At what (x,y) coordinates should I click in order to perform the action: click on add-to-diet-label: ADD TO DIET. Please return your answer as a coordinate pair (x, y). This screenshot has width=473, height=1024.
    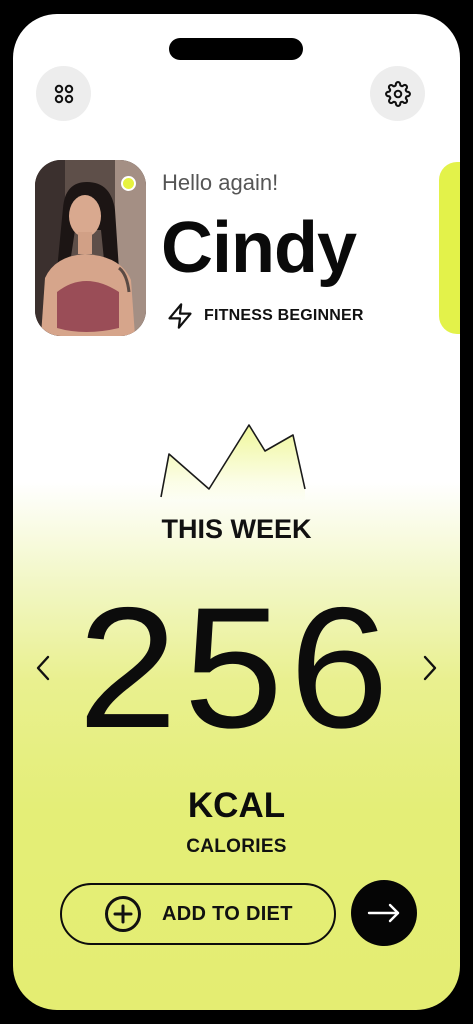
    Looking at the image, I should click on (227, 913).